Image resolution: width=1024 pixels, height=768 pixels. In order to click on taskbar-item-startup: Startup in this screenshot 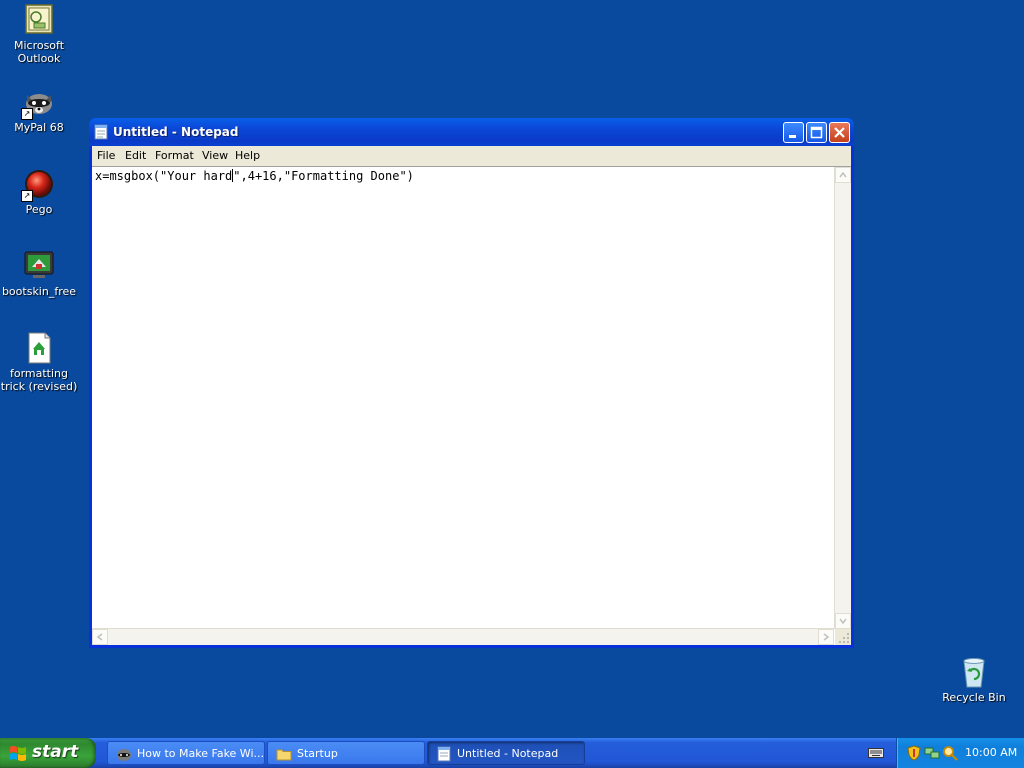, I will do `click(346, 753)`.